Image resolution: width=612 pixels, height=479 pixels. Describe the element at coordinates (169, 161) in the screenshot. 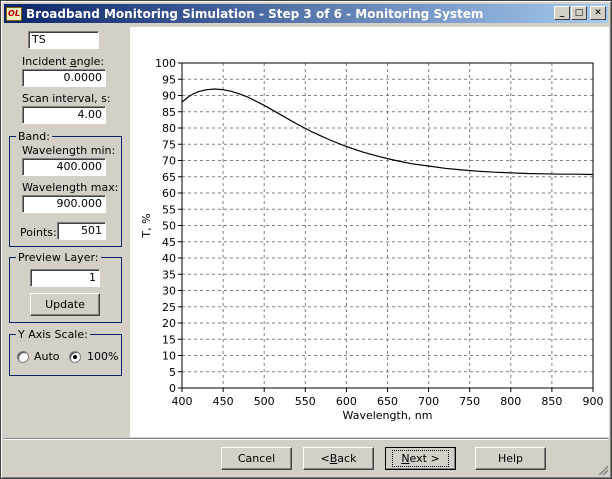

I see `y-tick-label: 70` at that location.